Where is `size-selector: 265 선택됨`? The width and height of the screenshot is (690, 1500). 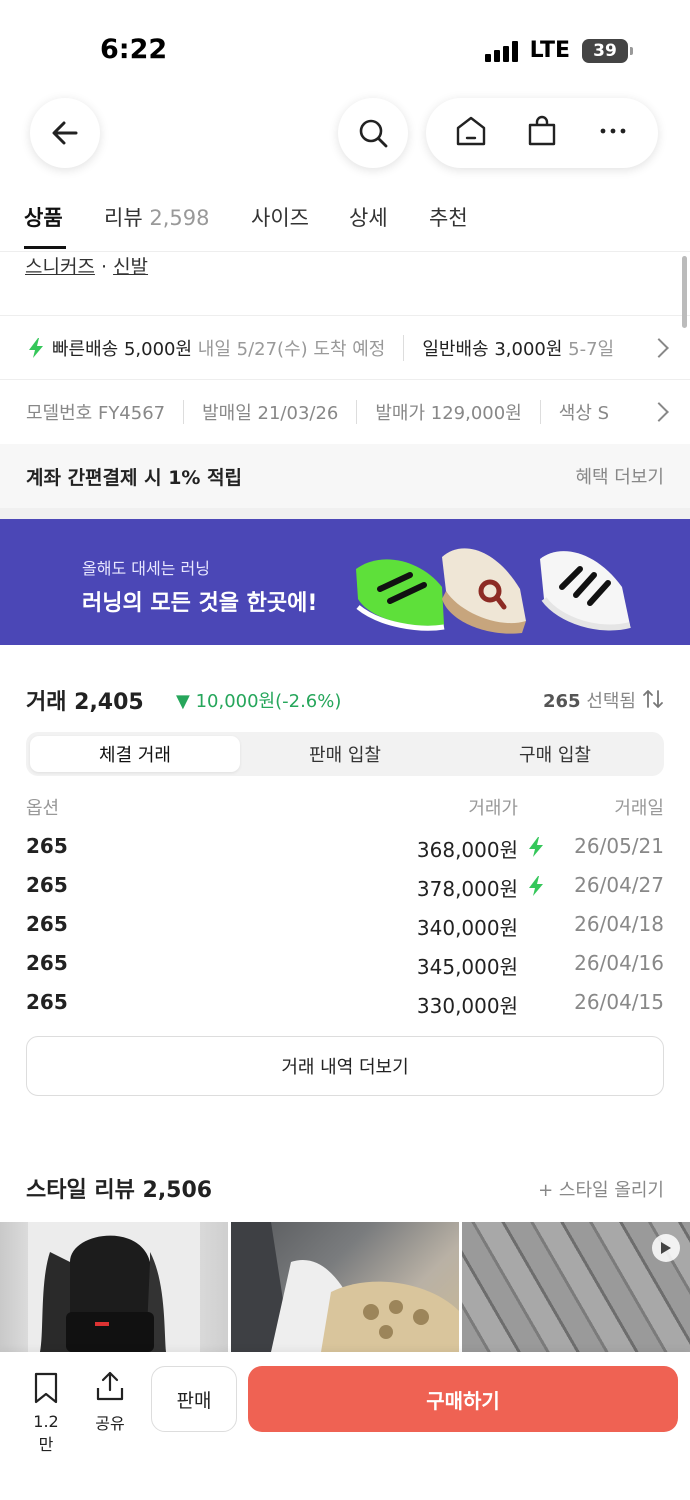
size-selector: 265 선택됨 is located at coordinates (589, 700).